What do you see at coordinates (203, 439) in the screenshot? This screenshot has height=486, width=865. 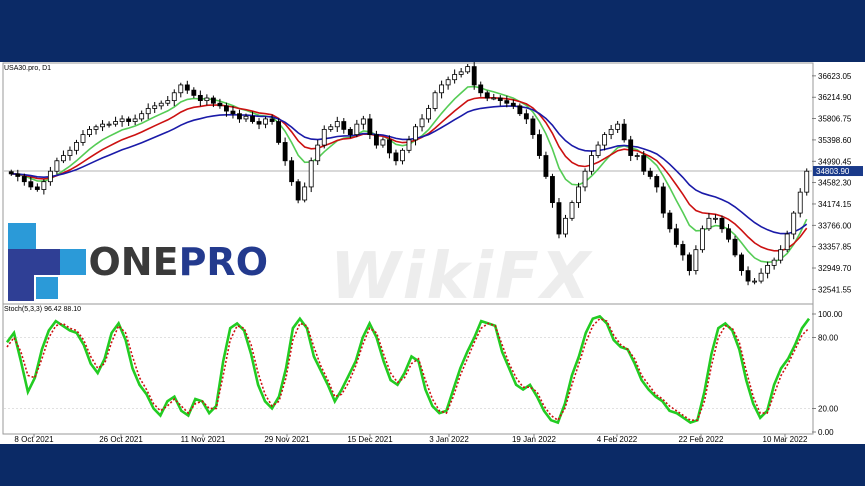 I see `time-tick-label: 11 Nov 2021` at bounding box center [203, 439].